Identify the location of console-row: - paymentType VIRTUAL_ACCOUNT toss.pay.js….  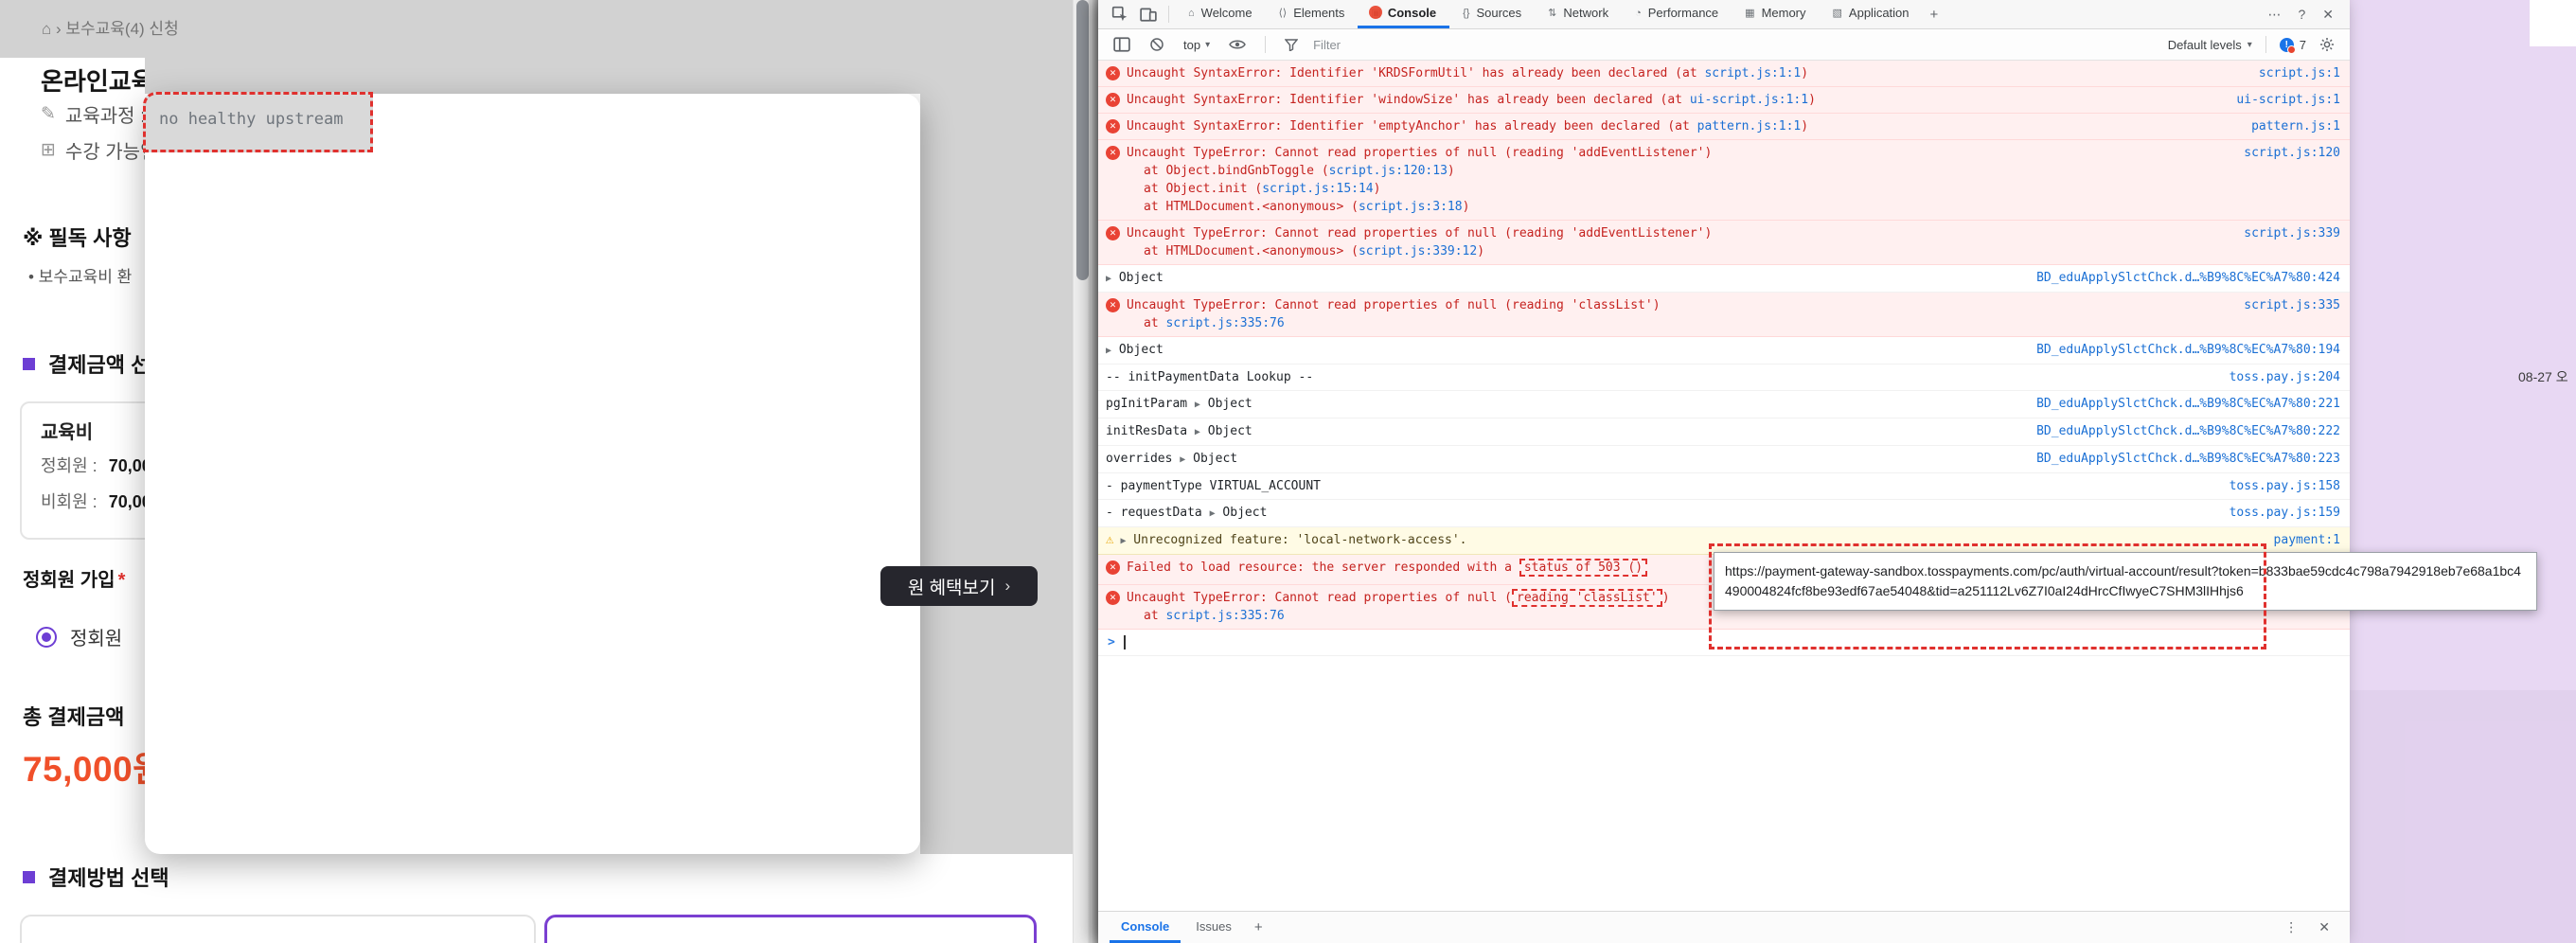
(1724, 486).